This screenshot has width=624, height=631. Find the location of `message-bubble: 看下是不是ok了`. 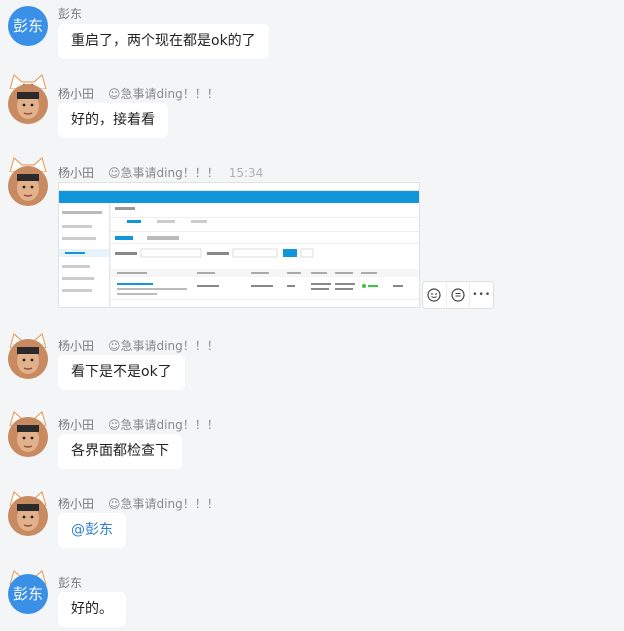

message-bubble: 看下是不是ok了 is located at coordinates (121, 372).